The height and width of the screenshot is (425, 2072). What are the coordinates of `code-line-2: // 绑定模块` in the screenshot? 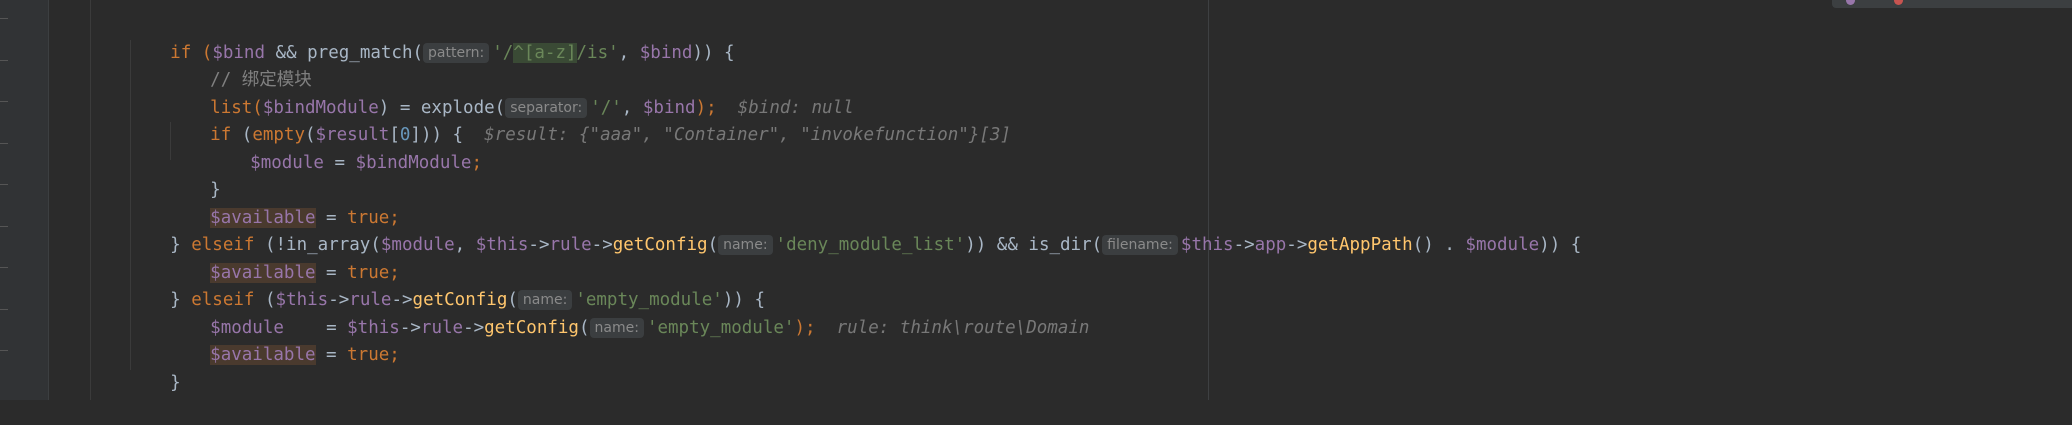 It's located at (261, 79).